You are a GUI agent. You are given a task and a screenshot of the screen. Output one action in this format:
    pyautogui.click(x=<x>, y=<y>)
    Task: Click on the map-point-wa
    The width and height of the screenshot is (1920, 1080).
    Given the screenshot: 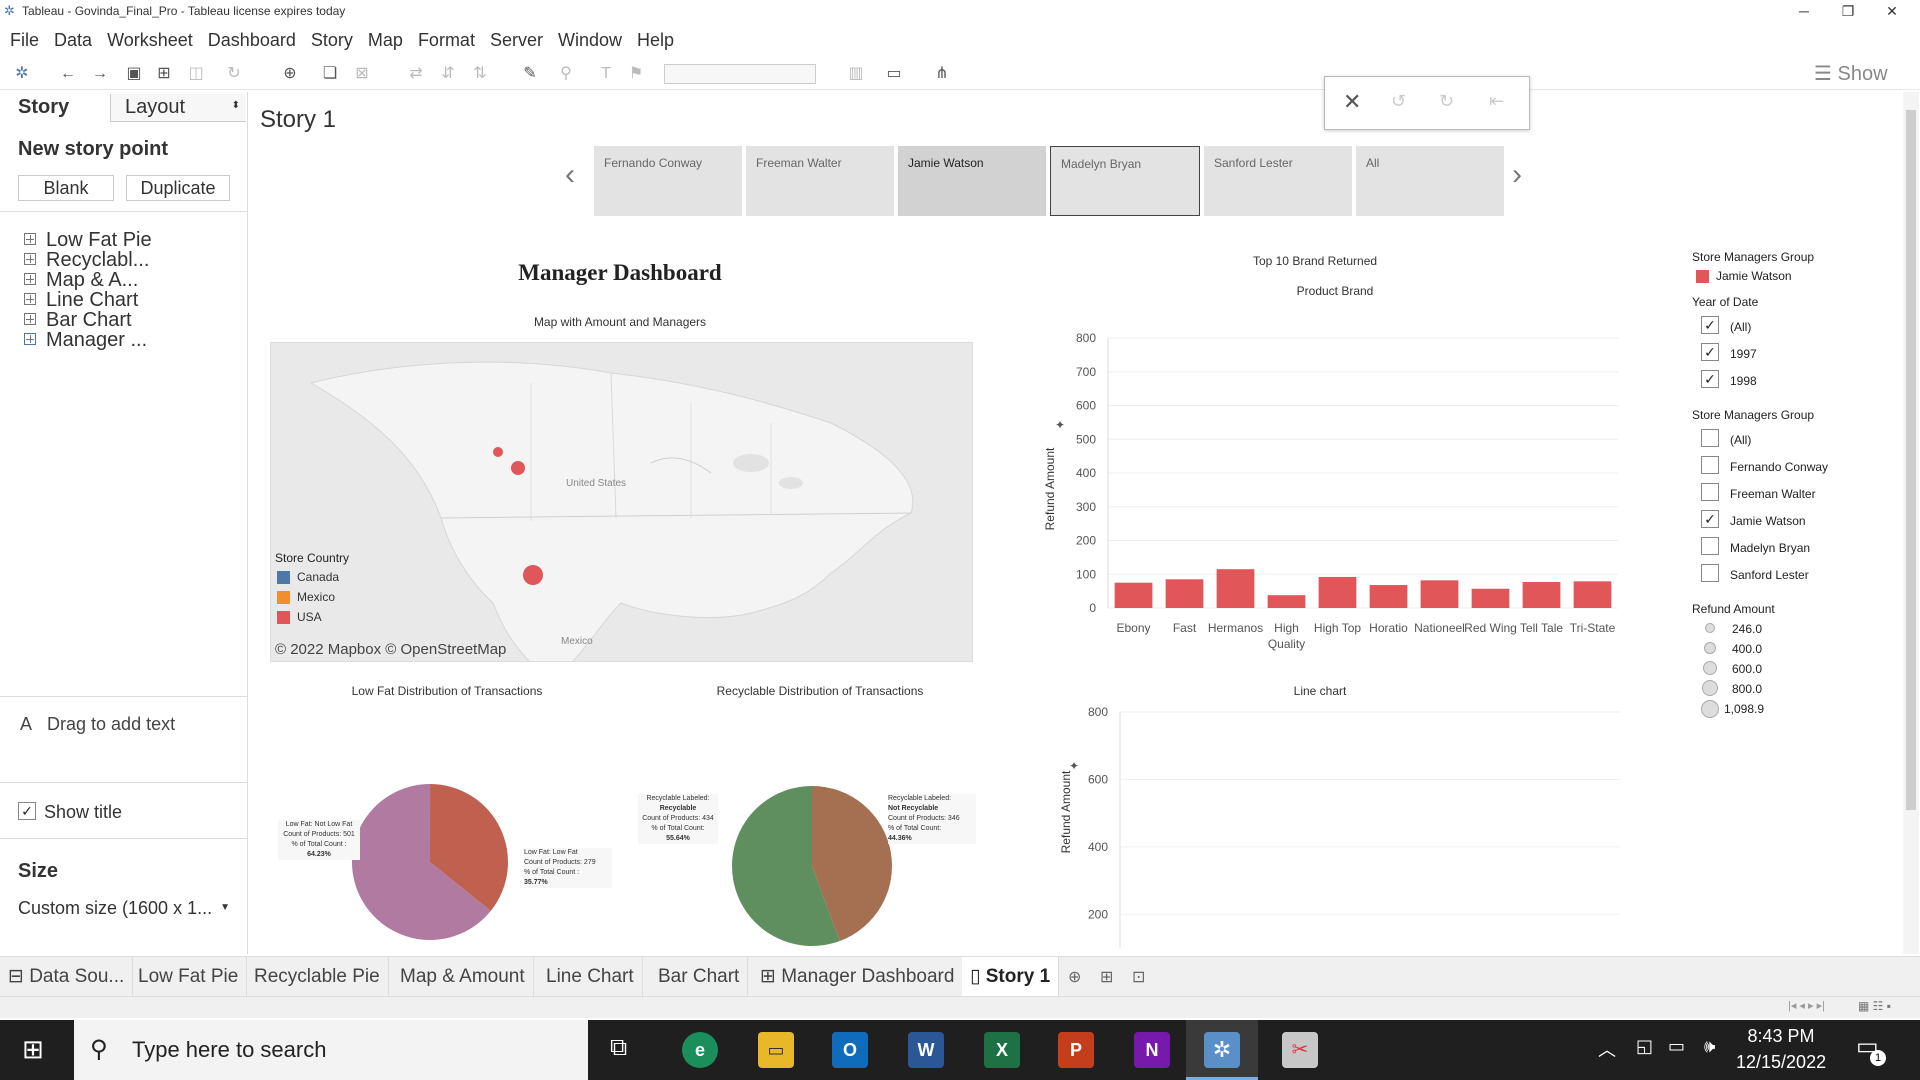 What is the action you would take?
    pyautogui.click(x=498, y=452)
    